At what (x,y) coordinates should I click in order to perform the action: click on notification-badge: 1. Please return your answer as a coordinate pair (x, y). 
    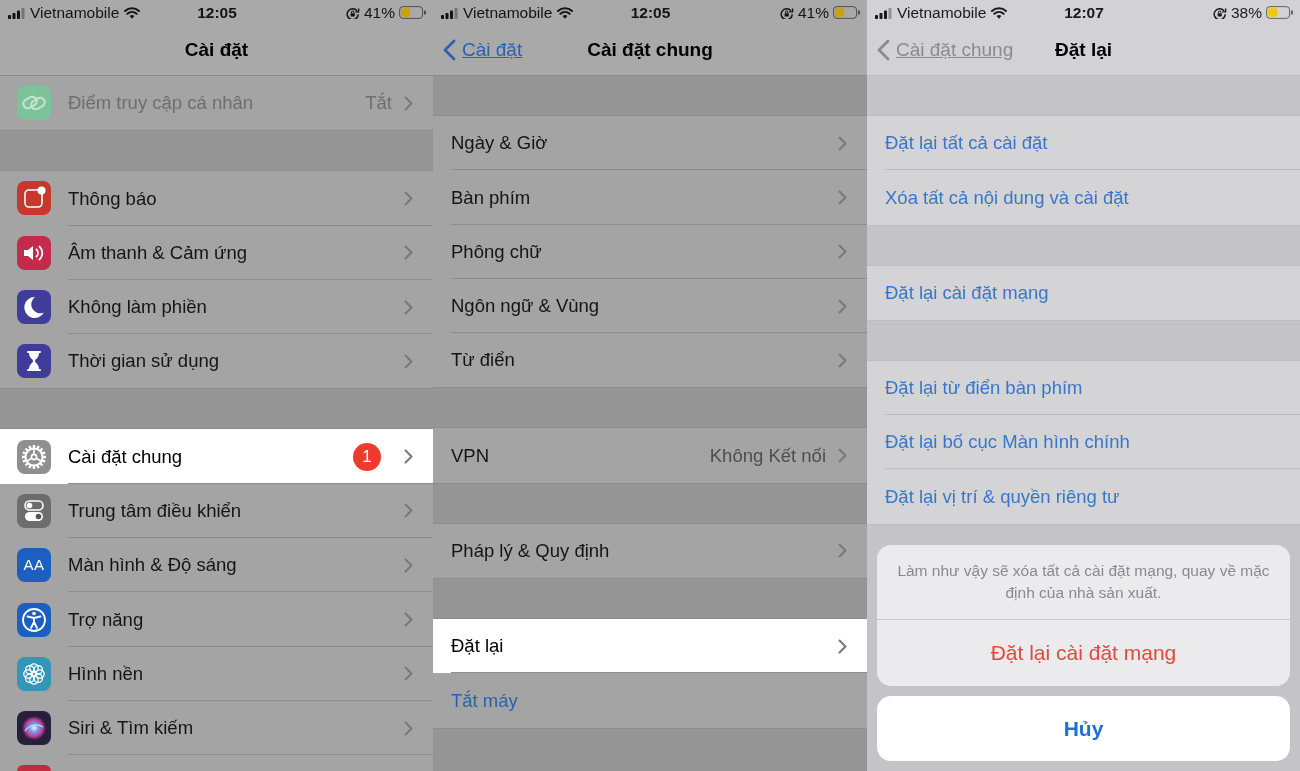
    Looking at the image, I should click on (367, 456).